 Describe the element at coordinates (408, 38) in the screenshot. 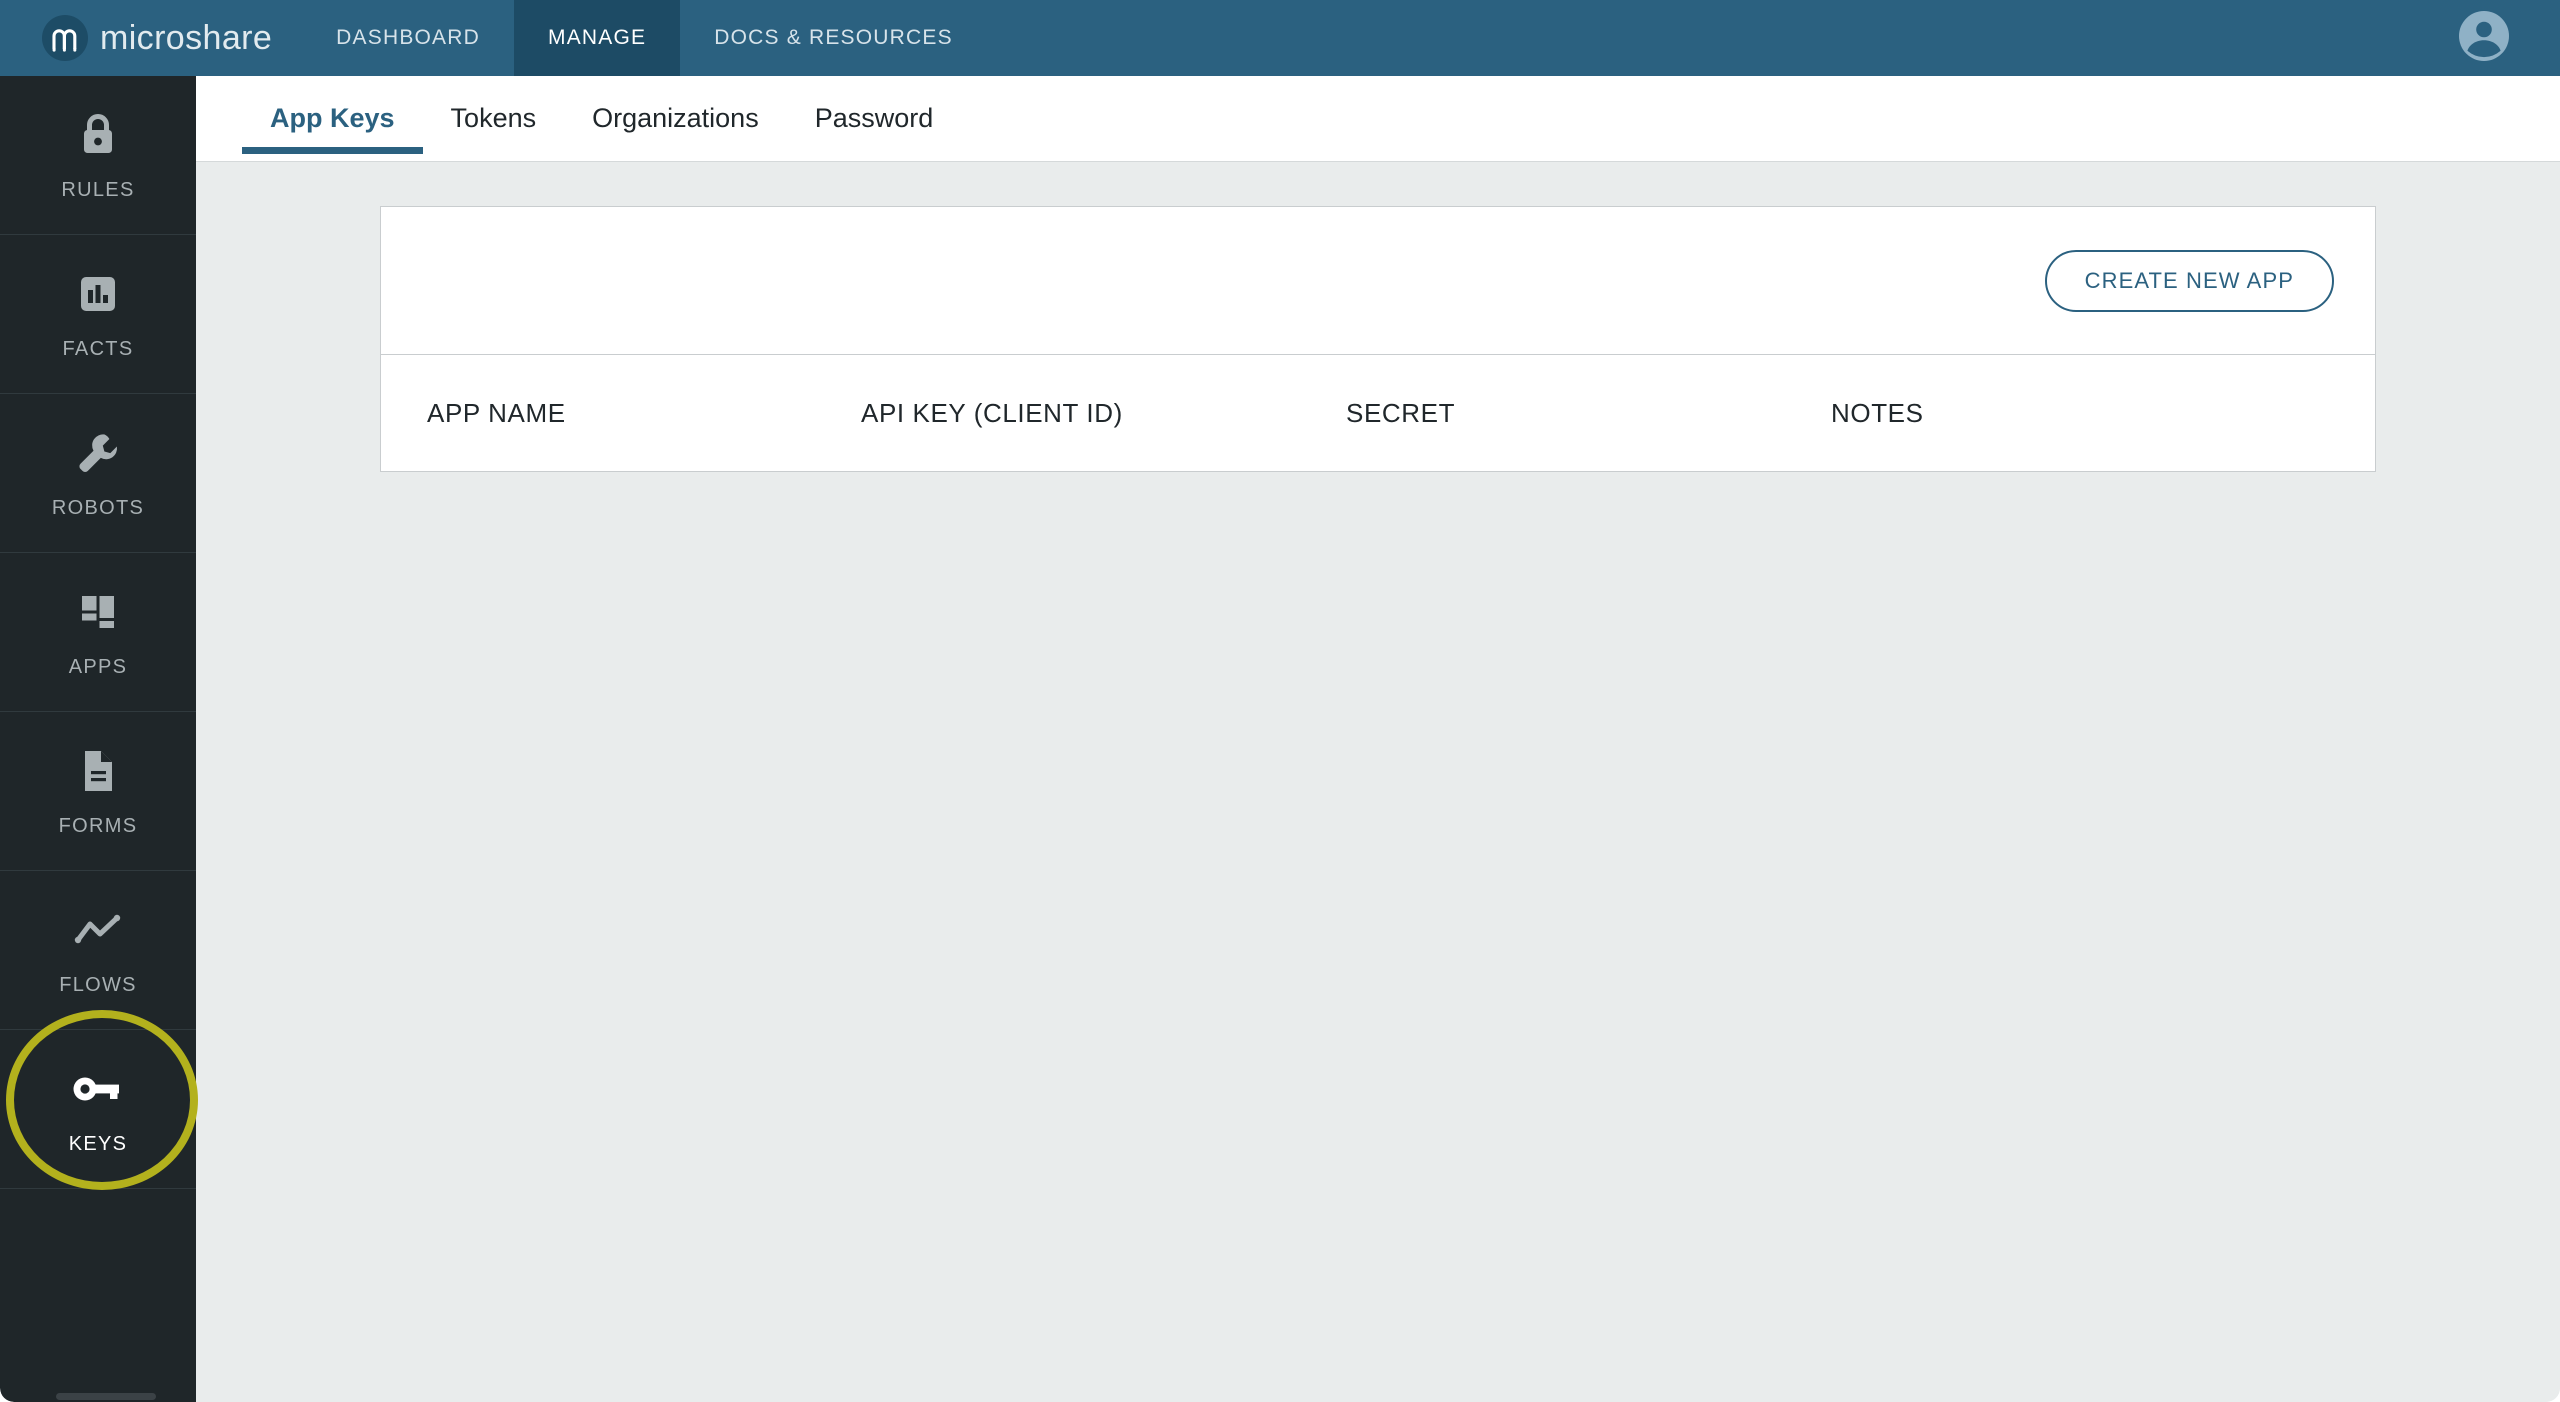

I see `nav-item-dashboard: DASHBOARD` at that location.